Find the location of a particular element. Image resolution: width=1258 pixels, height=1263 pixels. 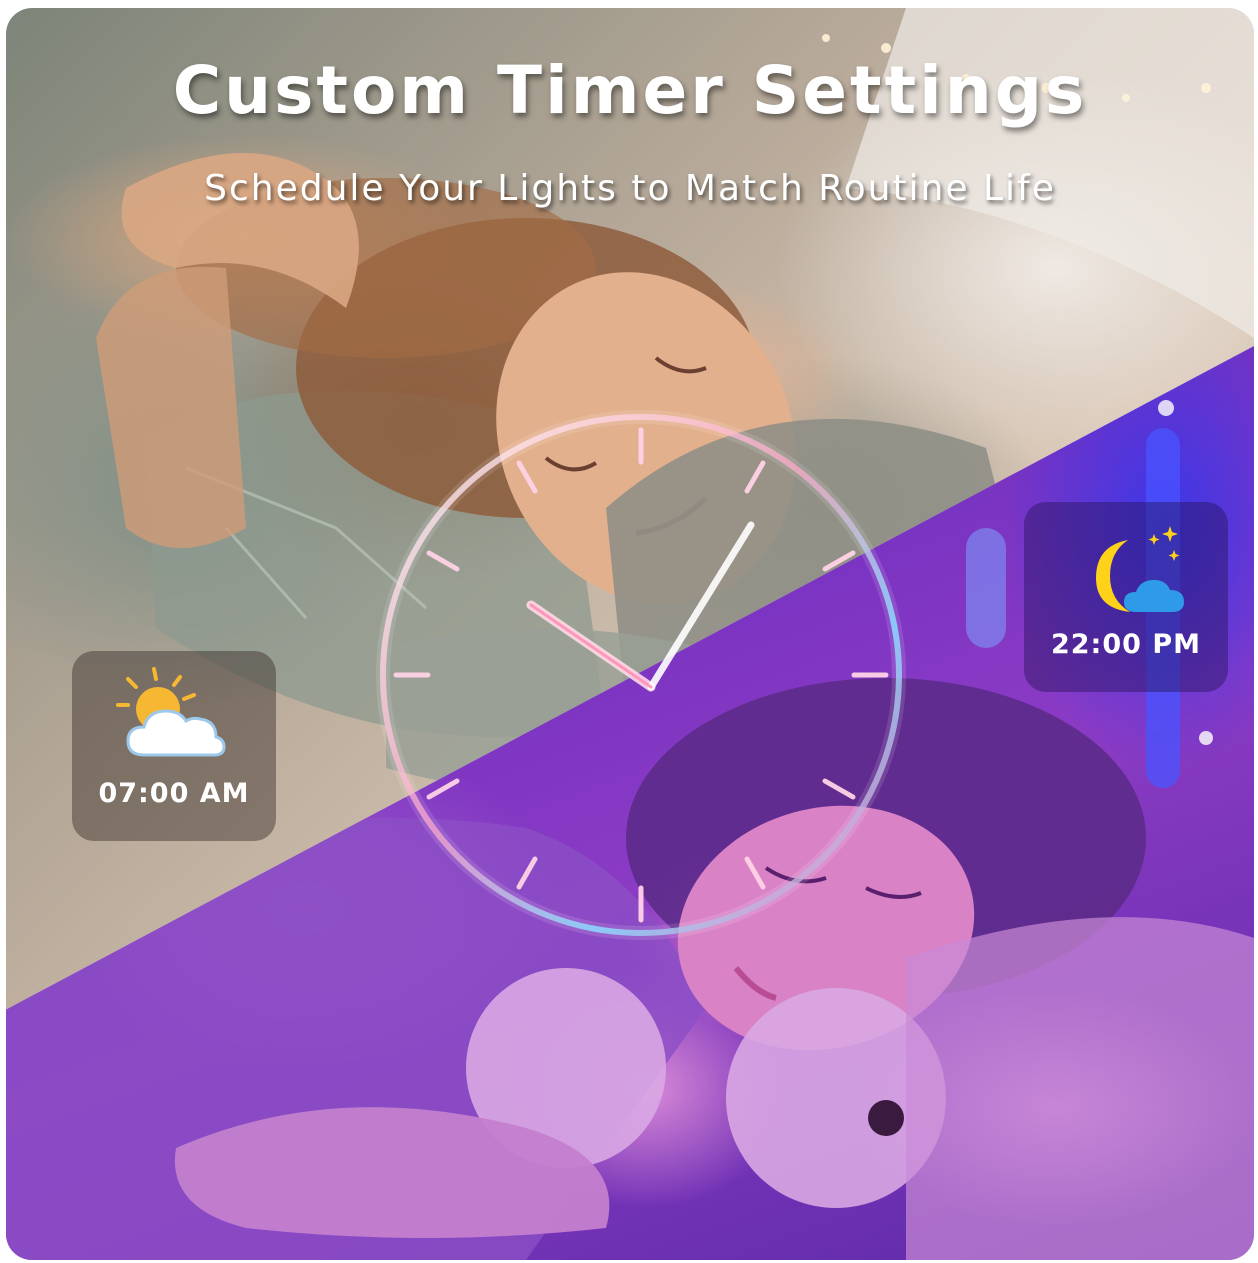

sun-behind-cloud-icon is located at coordinates (171, 712).